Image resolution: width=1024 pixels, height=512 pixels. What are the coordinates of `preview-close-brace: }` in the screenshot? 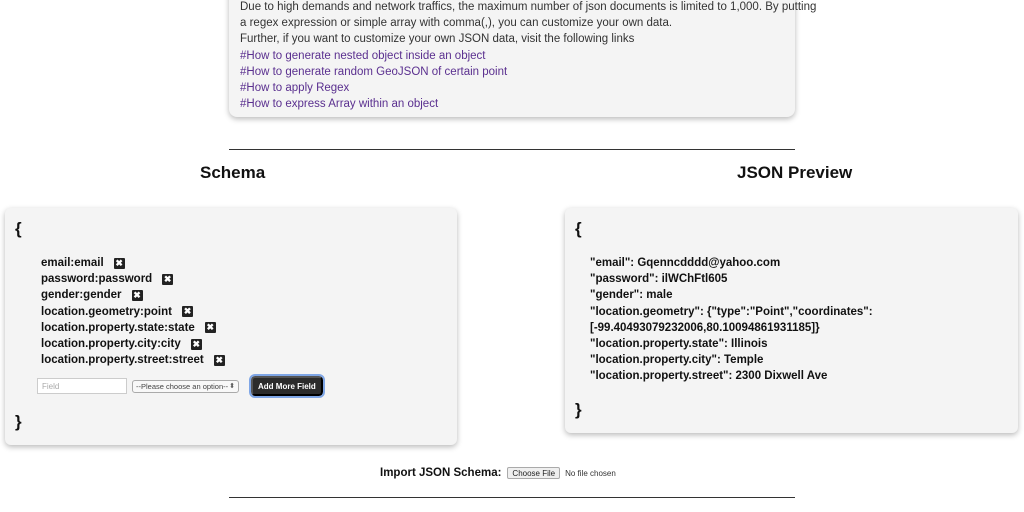 It's located at (578, 409).